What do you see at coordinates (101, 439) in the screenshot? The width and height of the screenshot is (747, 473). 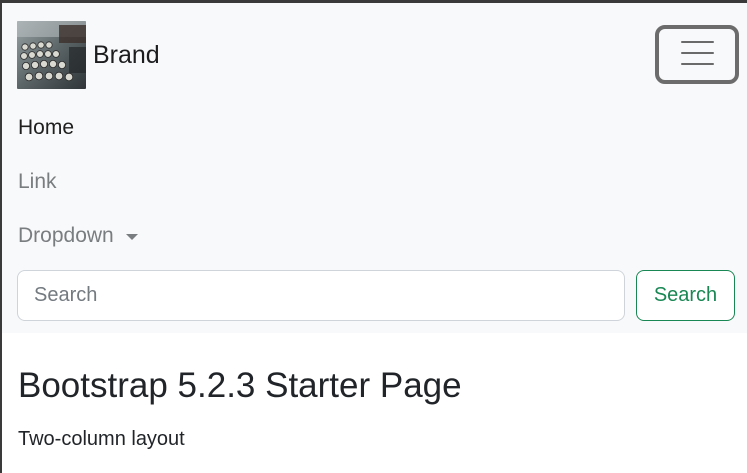 I see `page-subtitle: Two-column layout` at bounding box center [101, 439].